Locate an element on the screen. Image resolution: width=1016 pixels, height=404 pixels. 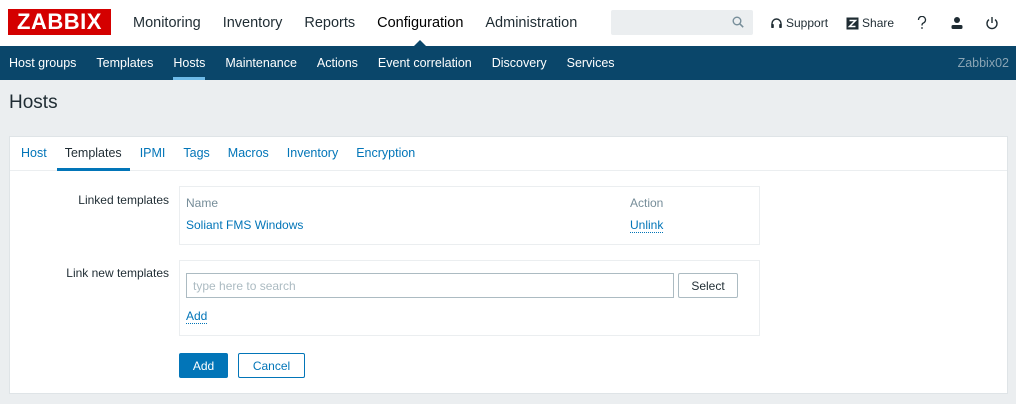
share-icon is located at coordinates (852, 23).